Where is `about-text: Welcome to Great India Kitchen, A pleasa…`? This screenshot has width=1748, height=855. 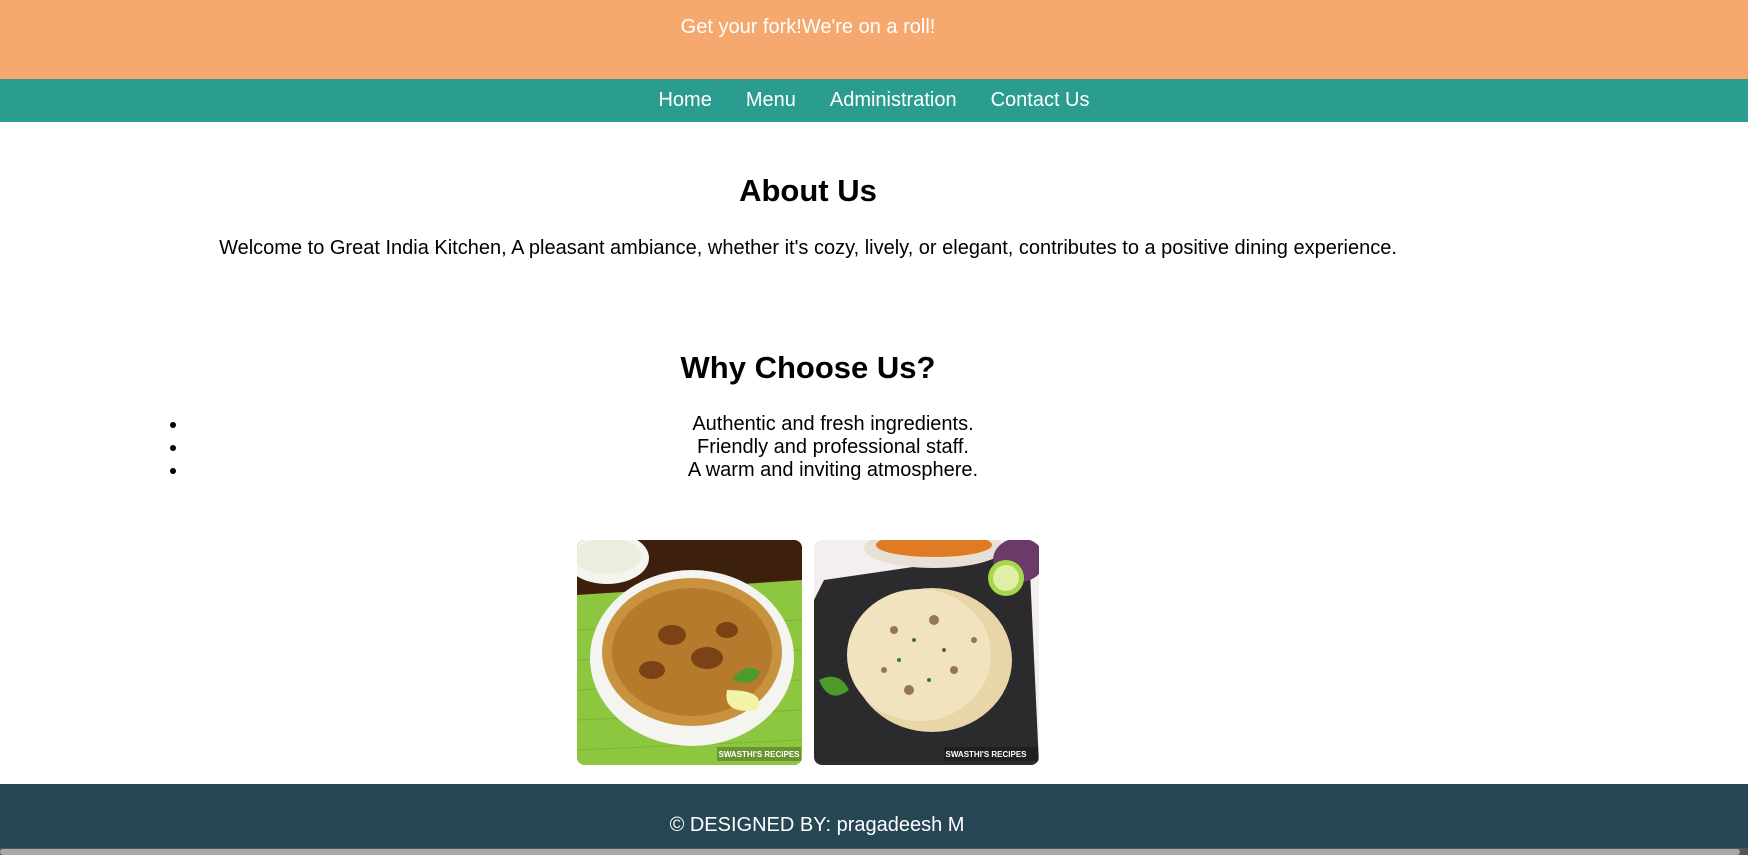
about-text: Welcome to Great India Kitchen, A pleasa… is located at coordinates (808, 248).